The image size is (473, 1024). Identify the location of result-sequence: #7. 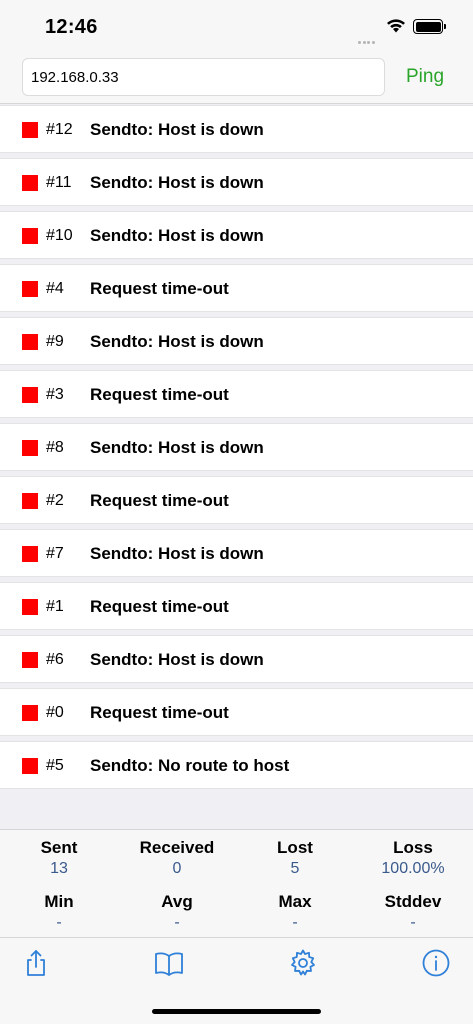
(55, 553).